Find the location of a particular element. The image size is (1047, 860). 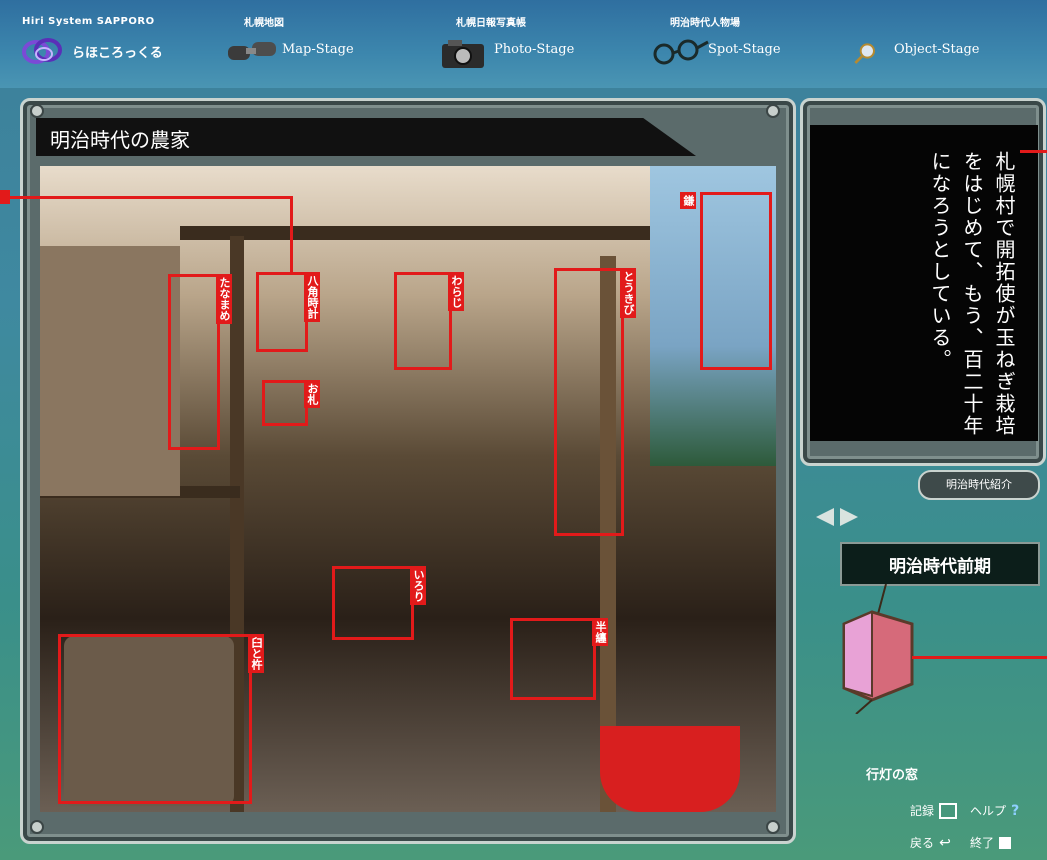

description-text: 札幌村で開拓使が玉ねぎ栽培をはじめて、もう、百二十年になろうとしている。 is located at coordinates (972, 294).